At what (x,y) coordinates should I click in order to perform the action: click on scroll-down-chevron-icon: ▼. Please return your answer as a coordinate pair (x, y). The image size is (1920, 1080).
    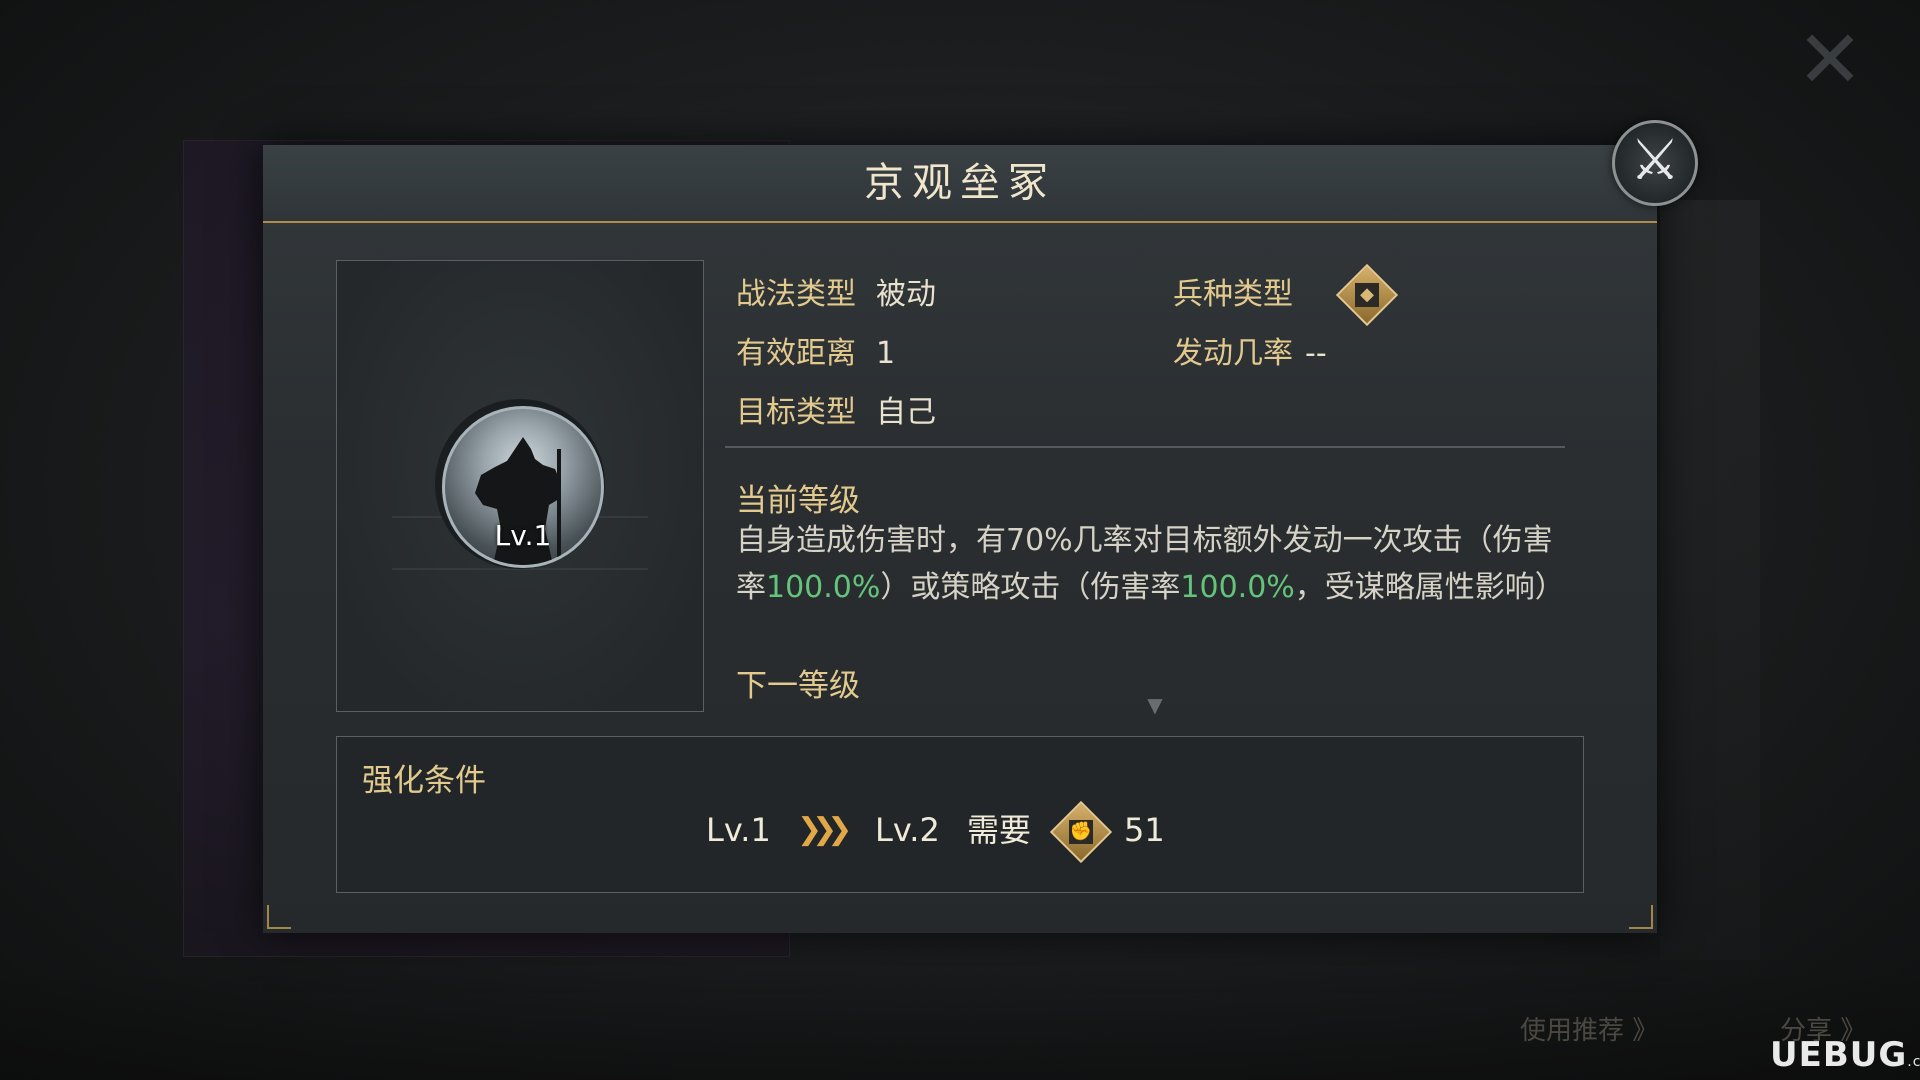
    Looking at the image, I should click on (1155, 705).